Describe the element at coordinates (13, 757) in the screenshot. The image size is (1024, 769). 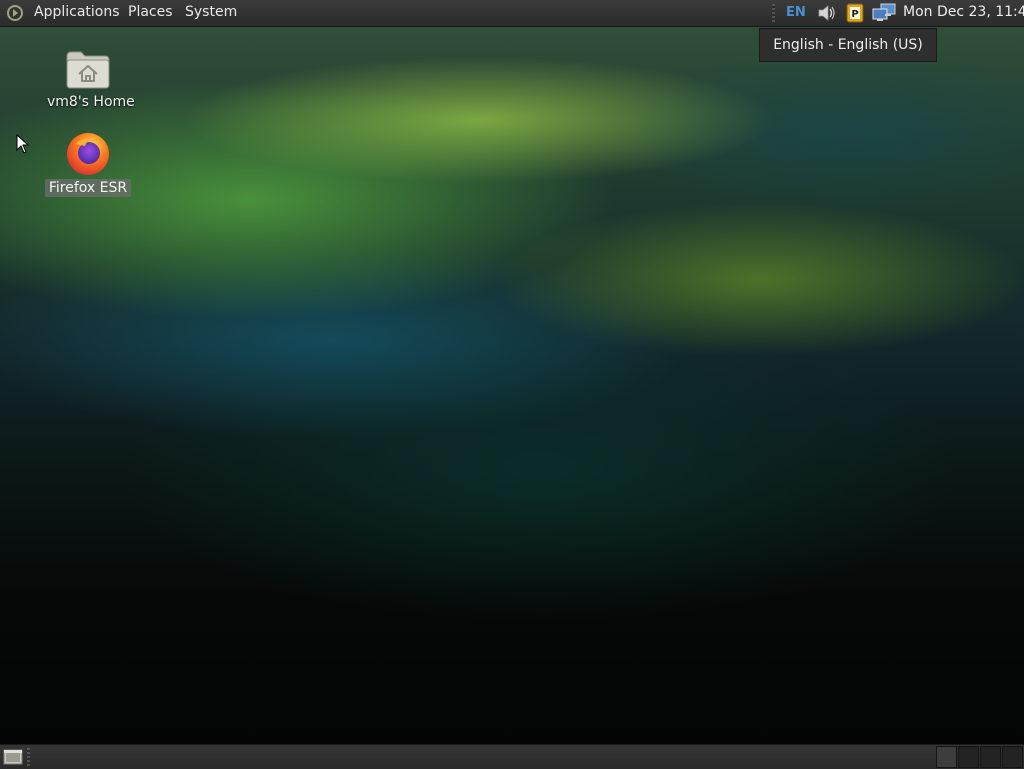
I see `show-desktop-icon` at that location.